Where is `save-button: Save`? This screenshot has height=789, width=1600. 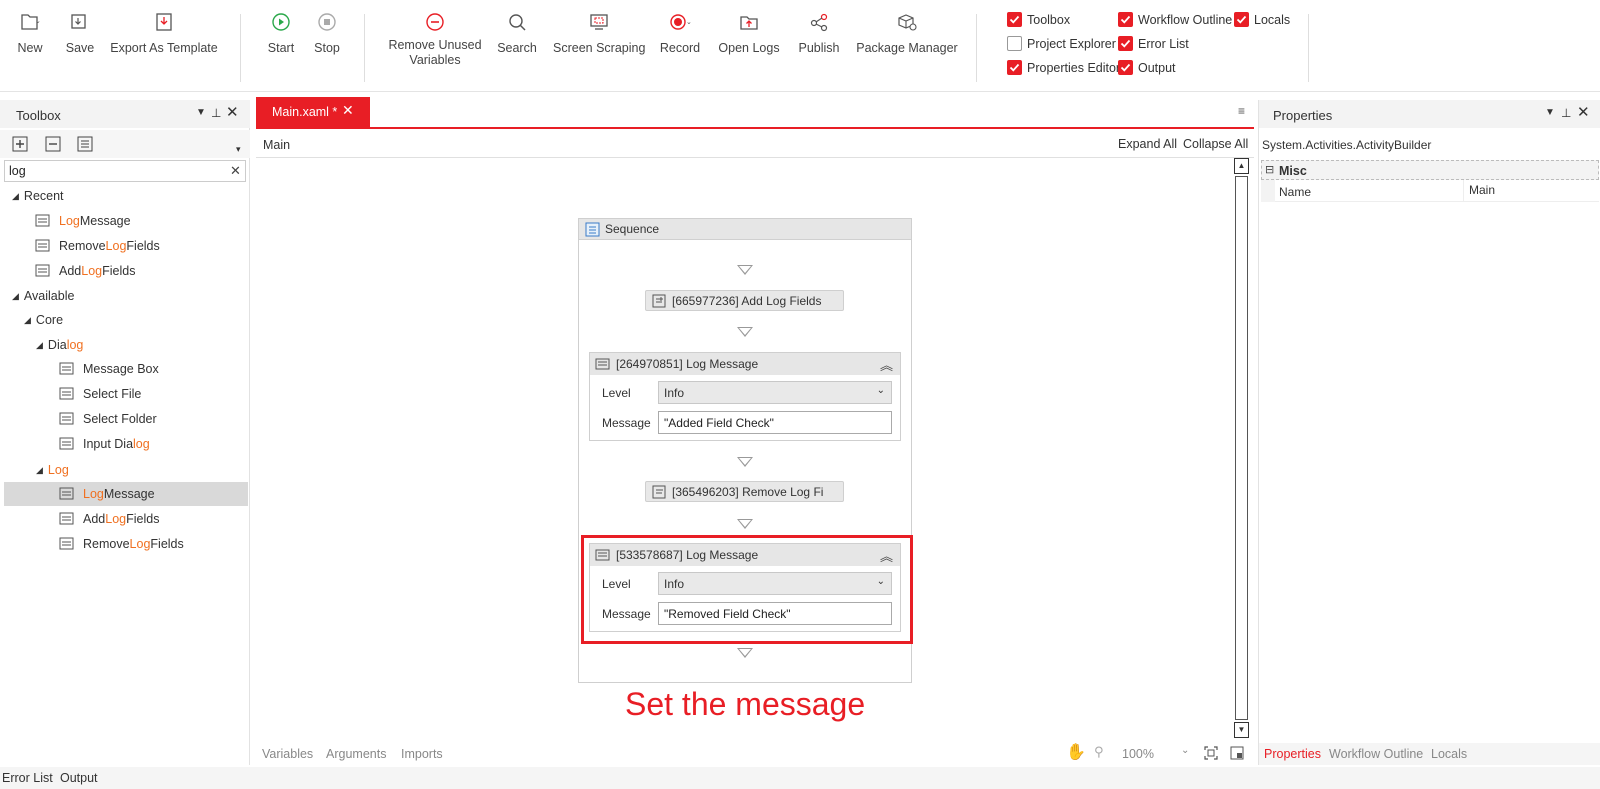 save-button: Save is located at coordinates (80, 28).